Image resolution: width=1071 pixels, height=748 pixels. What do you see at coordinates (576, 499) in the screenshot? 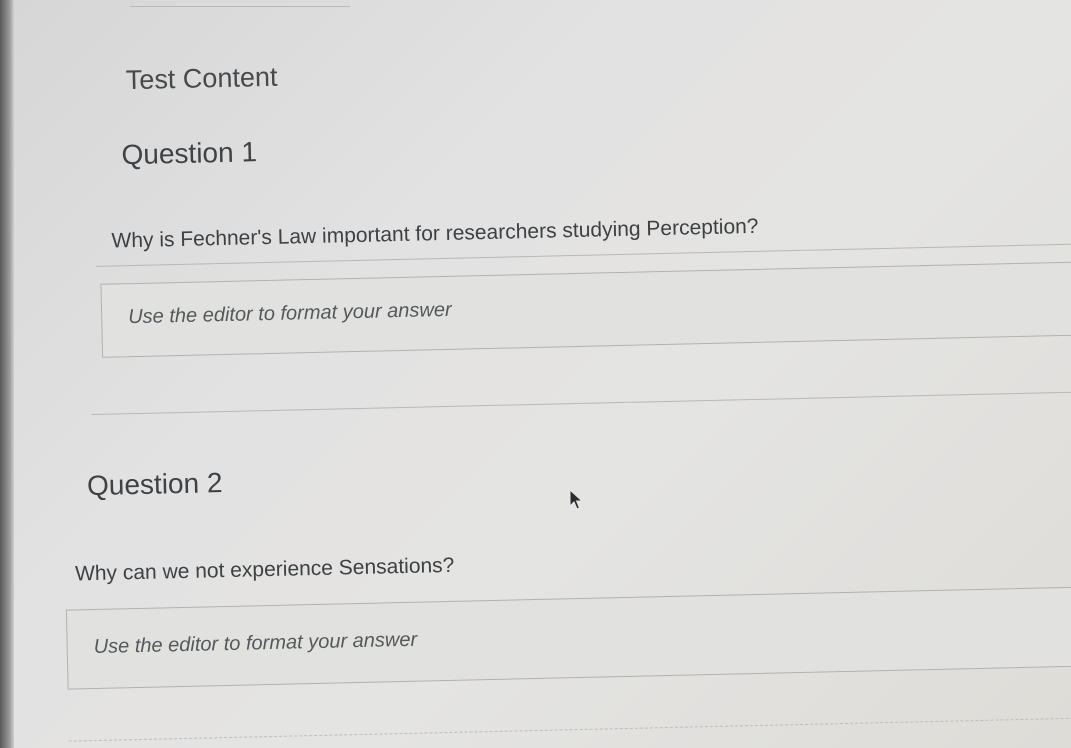
I see `mouse-cursor-icon` at bounding box center [576, 499].